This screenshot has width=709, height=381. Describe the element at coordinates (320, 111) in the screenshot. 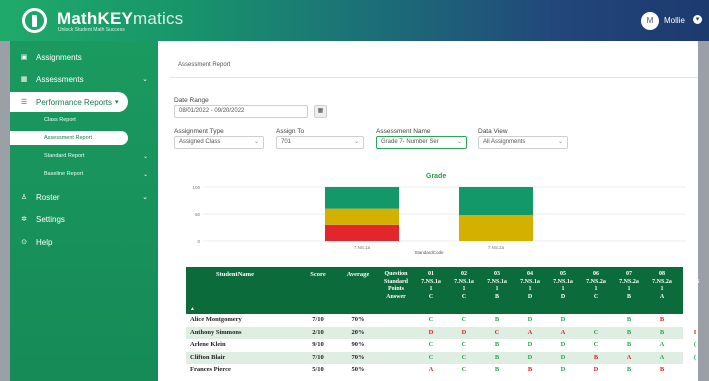

I see `calendar-icon: ▦` at that location.